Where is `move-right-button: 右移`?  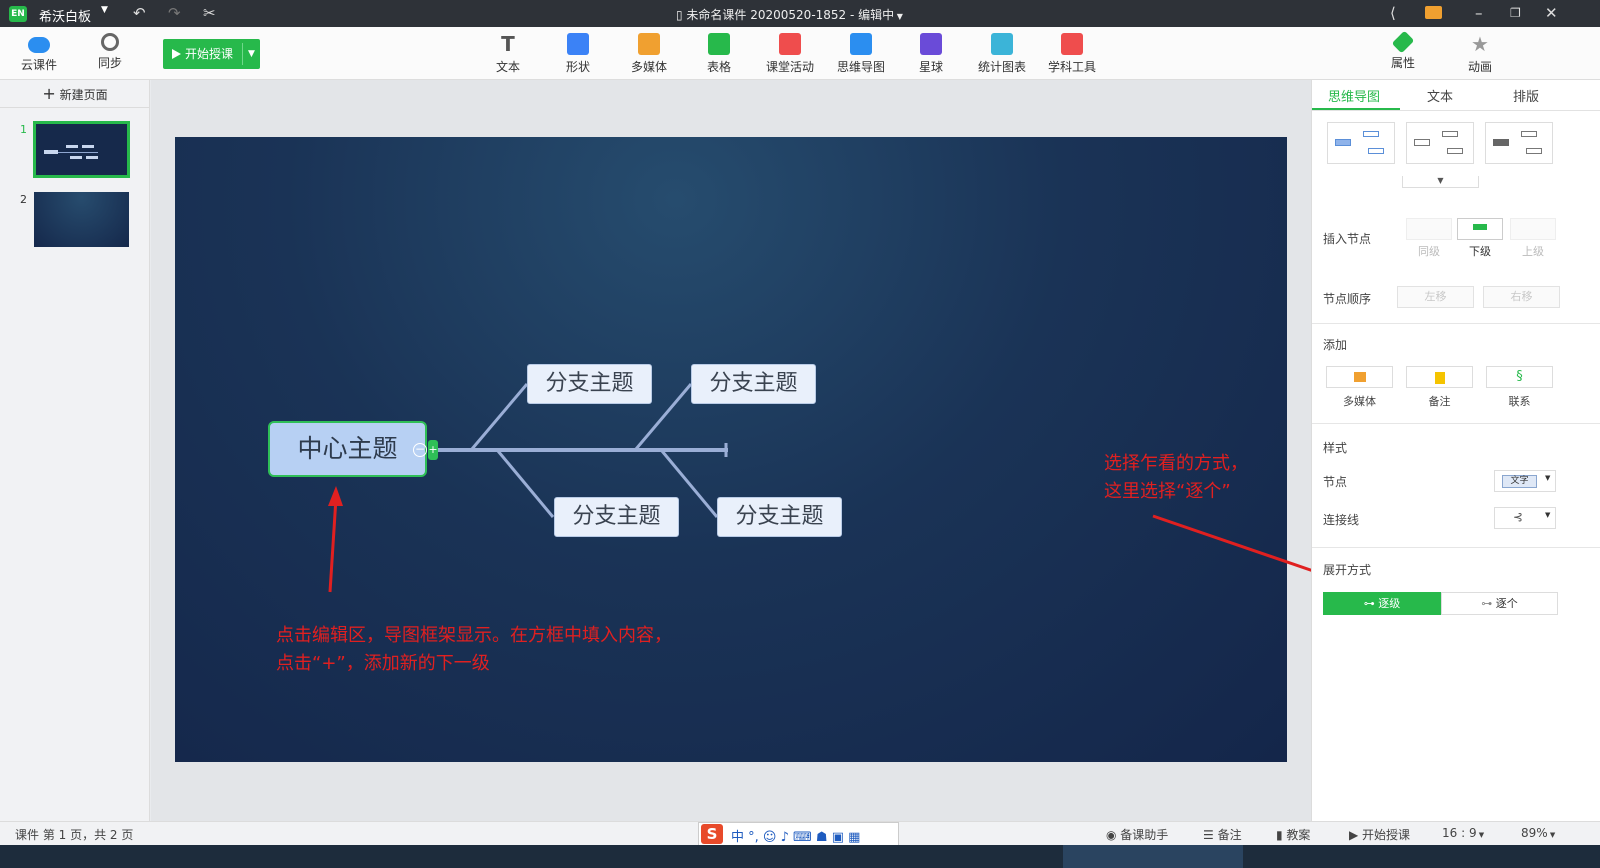 move-right-button: 右移 is located at coordinates (1521, 297).